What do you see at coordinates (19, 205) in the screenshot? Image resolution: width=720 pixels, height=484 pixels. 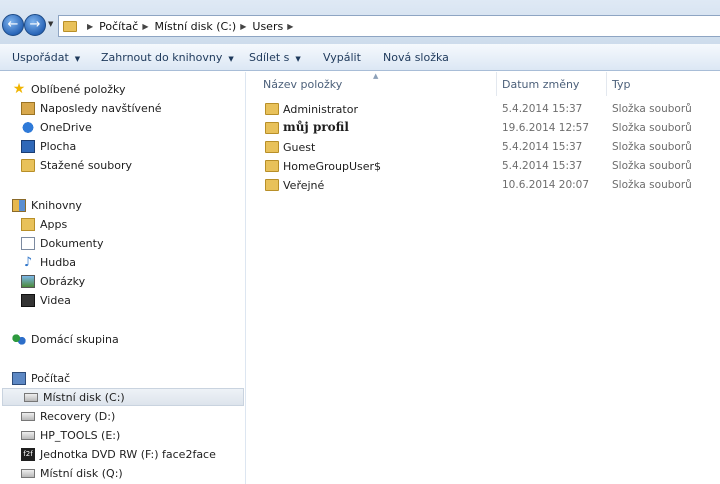 I see `libraries-icon` at bounding box center [19, 205].